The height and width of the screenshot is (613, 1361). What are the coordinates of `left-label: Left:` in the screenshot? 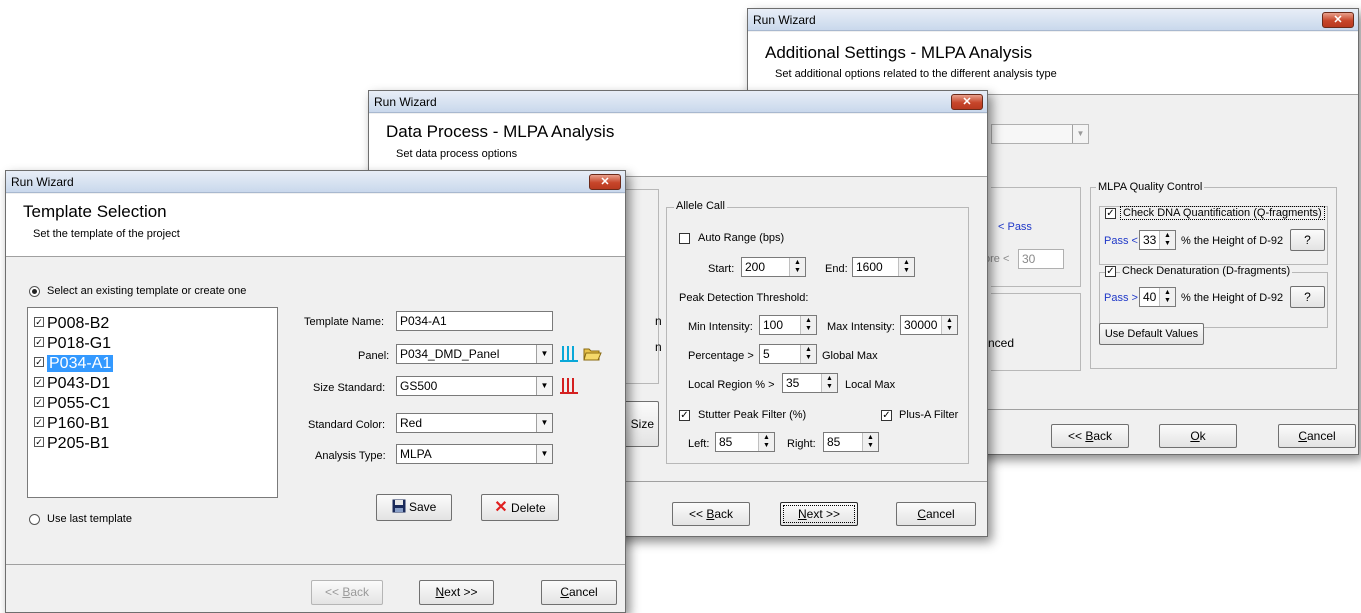 It's located at (699, 444).